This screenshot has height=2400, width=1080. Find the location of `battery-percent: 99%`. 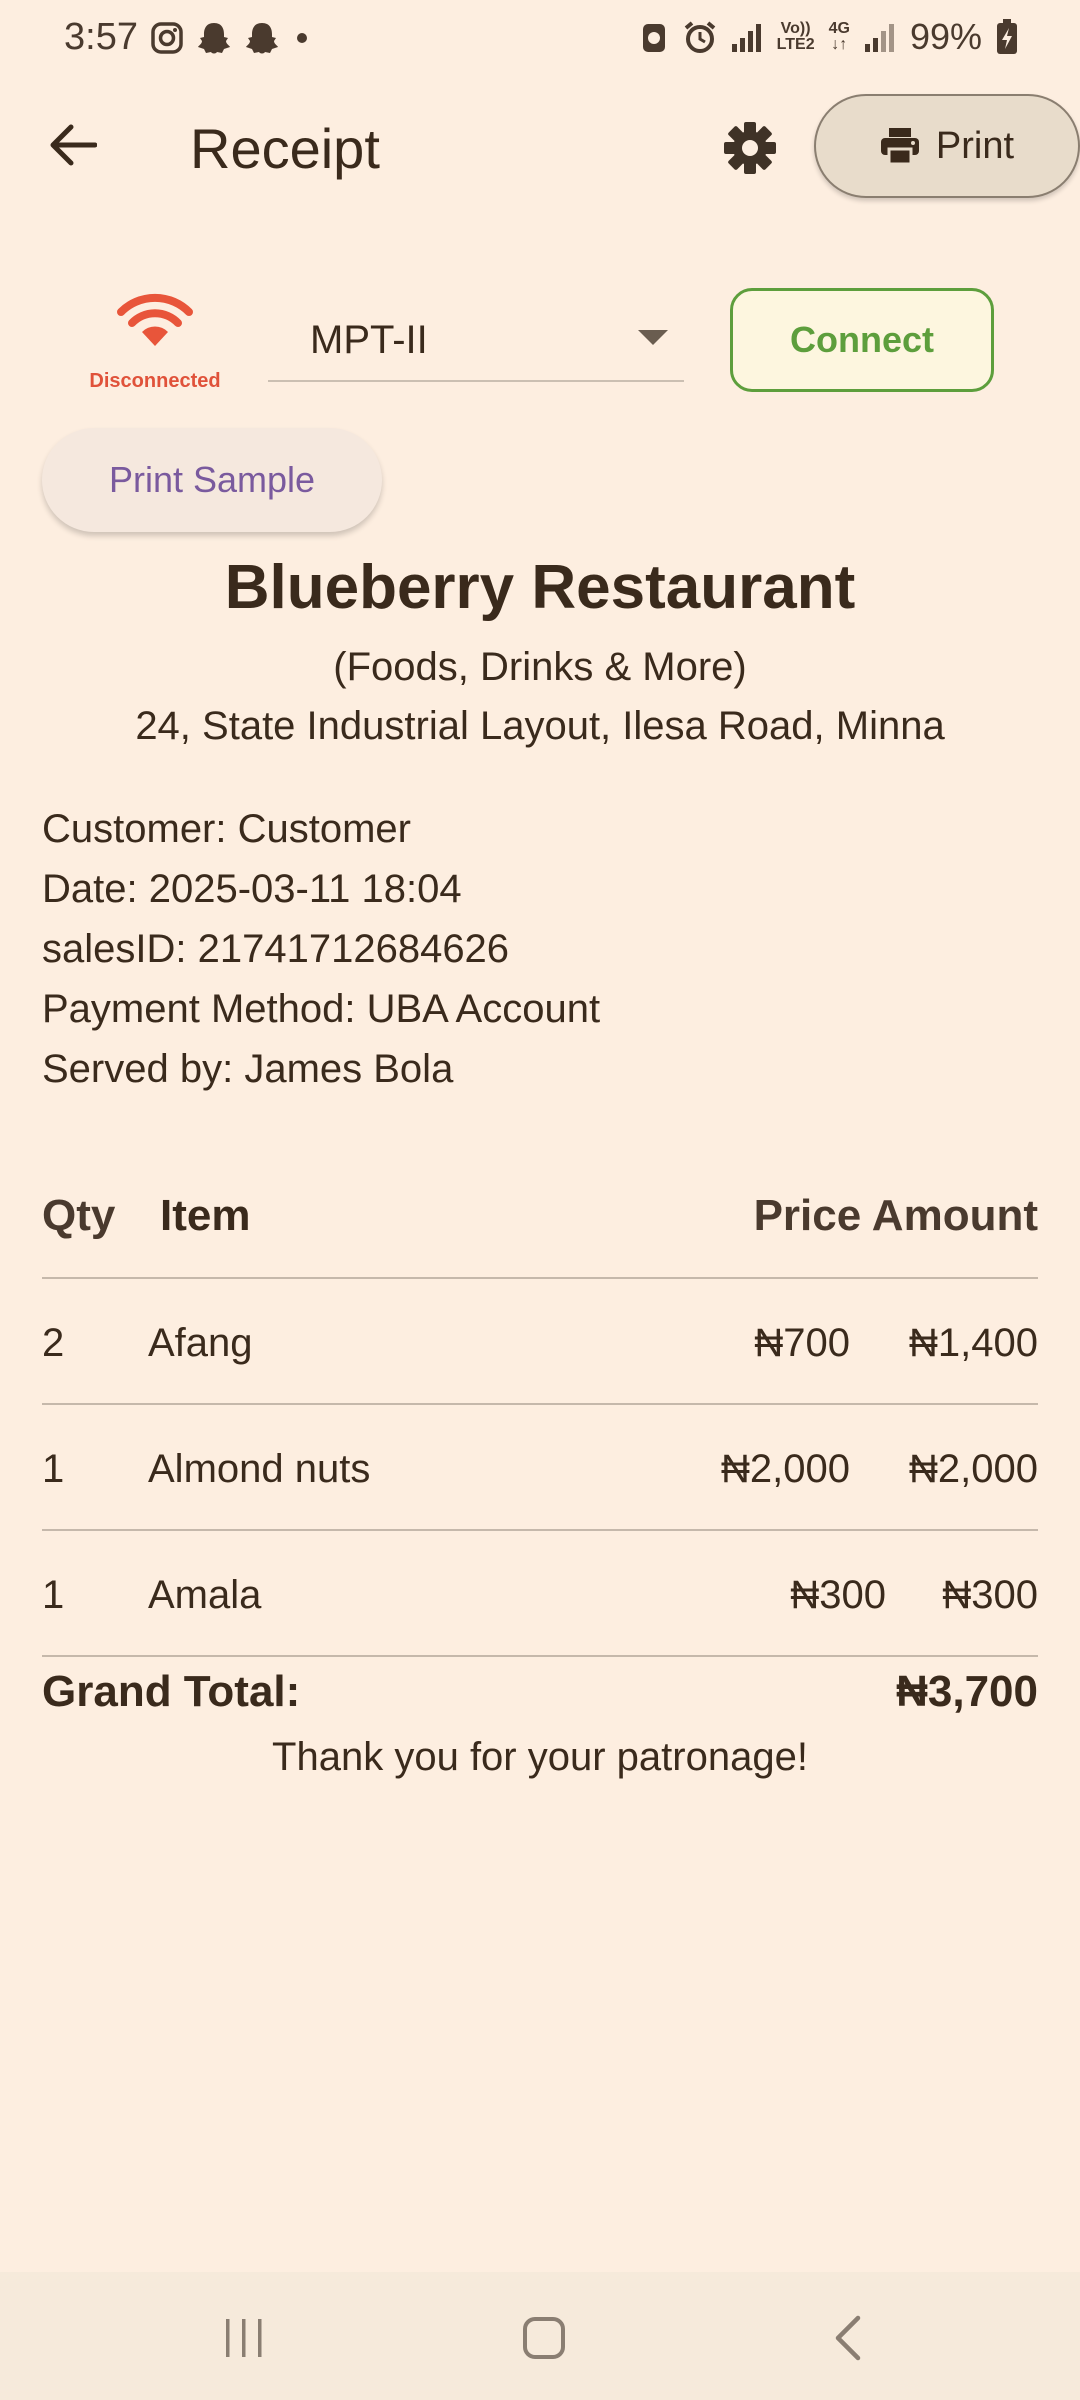

battery-percent: 99% is located at coordinates (945, 36).